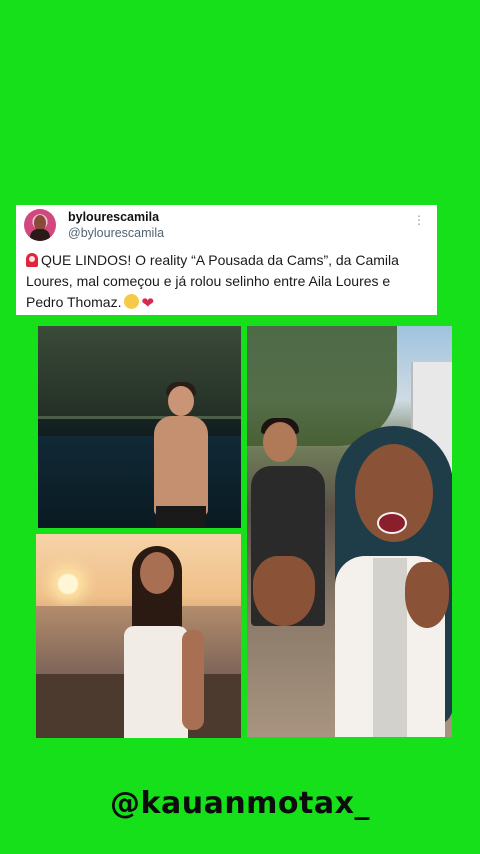 This screenshot has width=480, height=854. What do you see at coordinates (240, 803) in the screenshot?
I see `watermark-handle: @kauanmotax_` at bounding box center [240, 803].